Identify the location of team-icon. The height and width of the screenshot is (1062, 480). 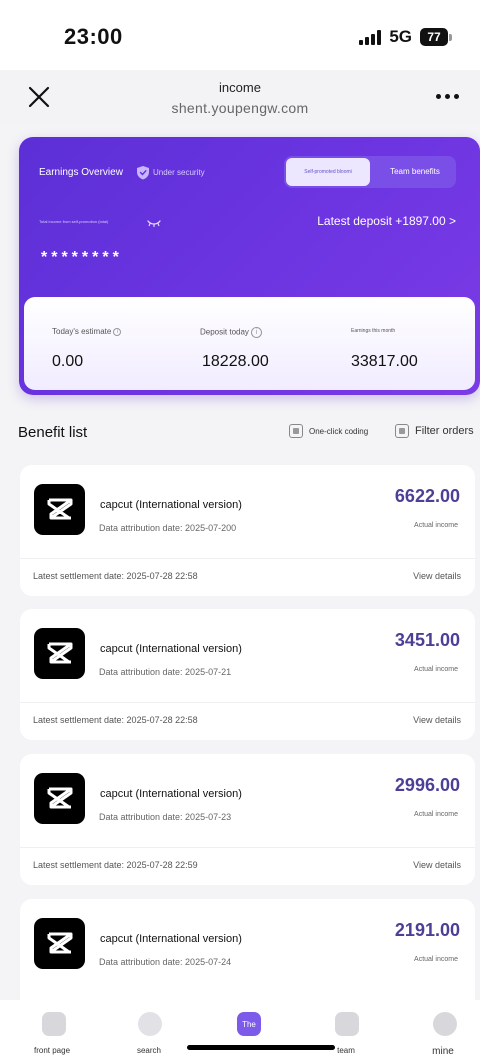
(347, 1024).